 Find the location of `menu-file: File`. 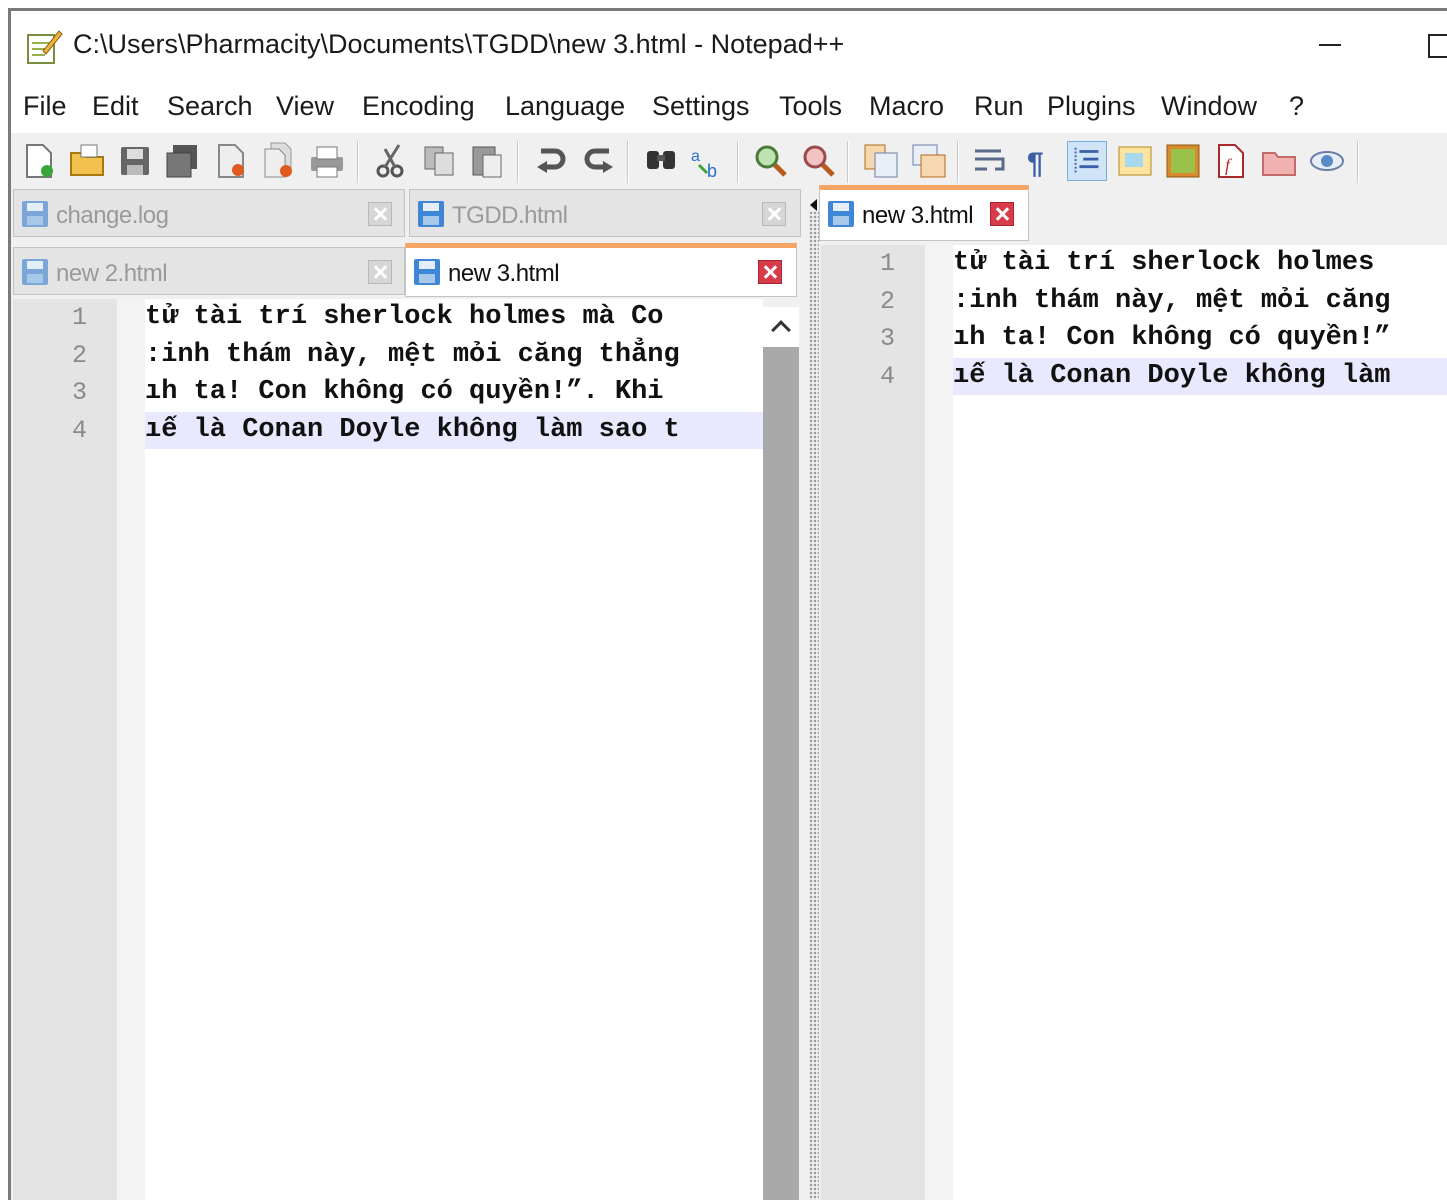

menu-file: File is located at coordinates (45, 106).